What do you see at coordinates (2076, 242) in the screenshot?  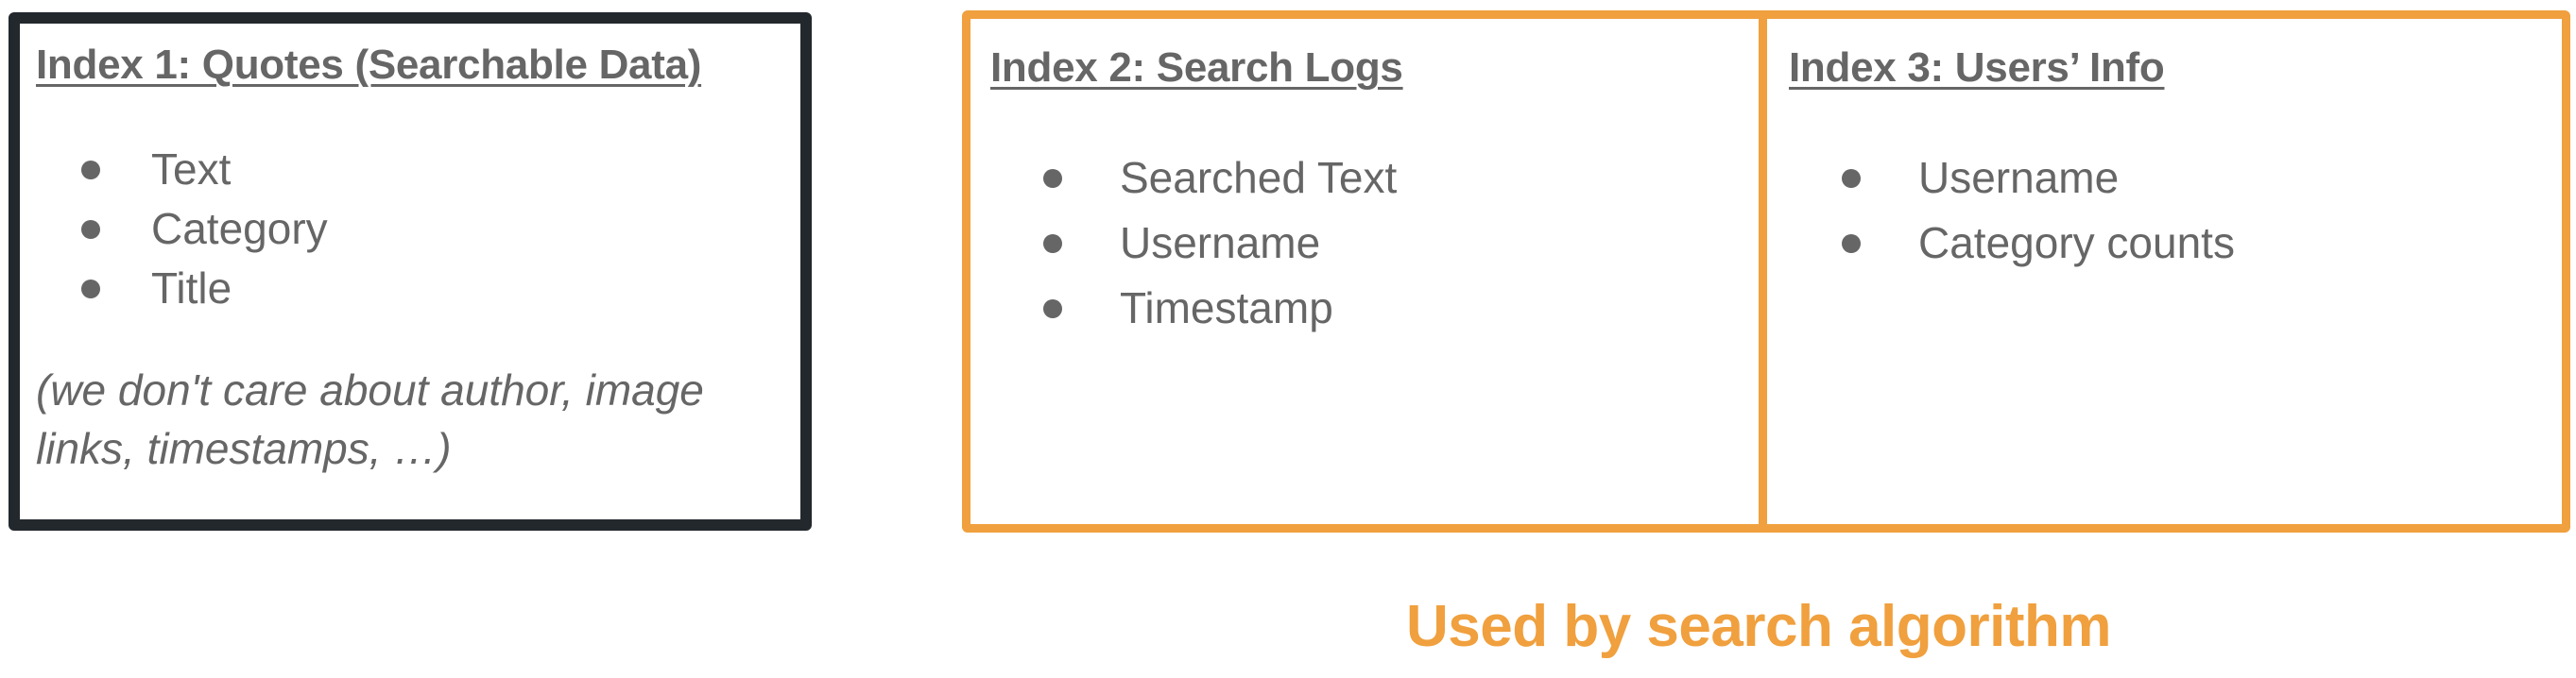 I see `index3-field-category-counts: Category counts` at bounding box center [2076, 242].